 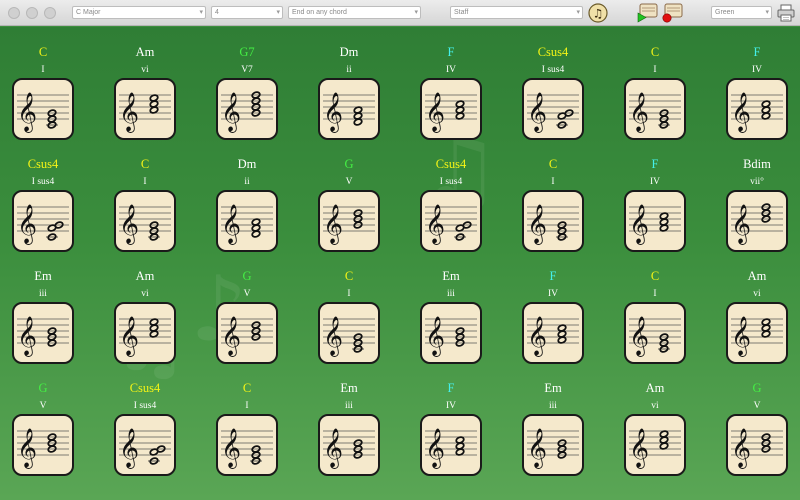 What do you see at coordinates (43, 182) in the screenshot?
I see `roman-numeral: I sus4` at bounding box center [43, 182].